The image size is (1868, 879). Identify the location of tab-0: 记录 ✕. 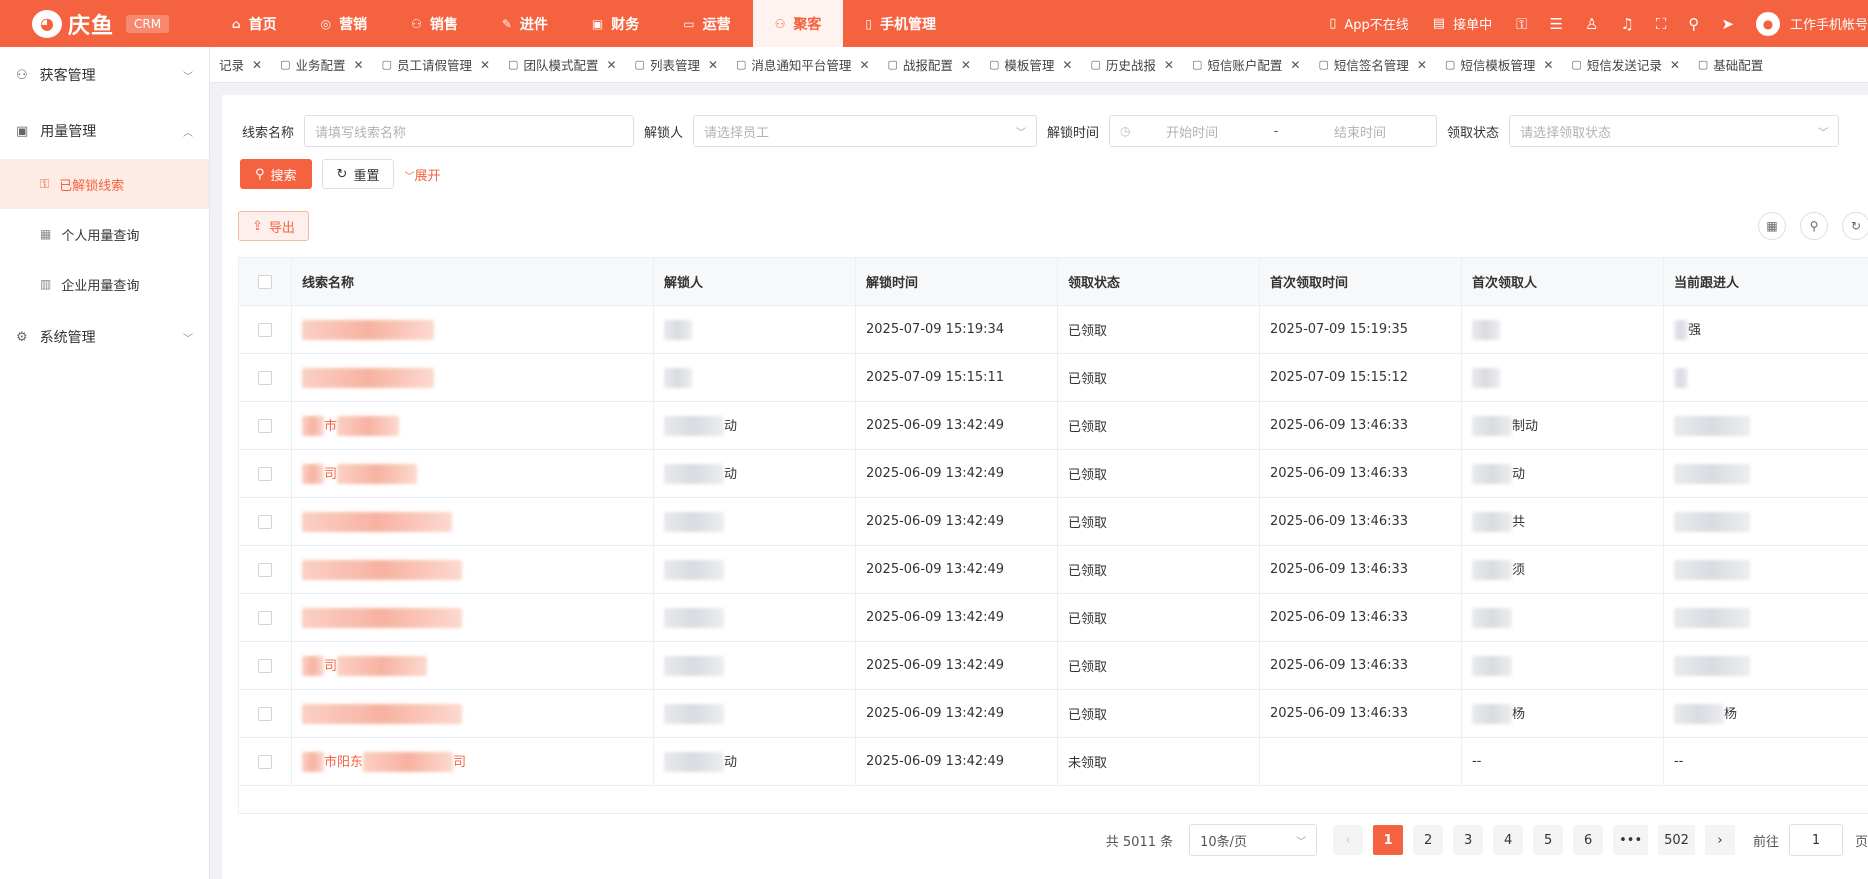
(240, 64).